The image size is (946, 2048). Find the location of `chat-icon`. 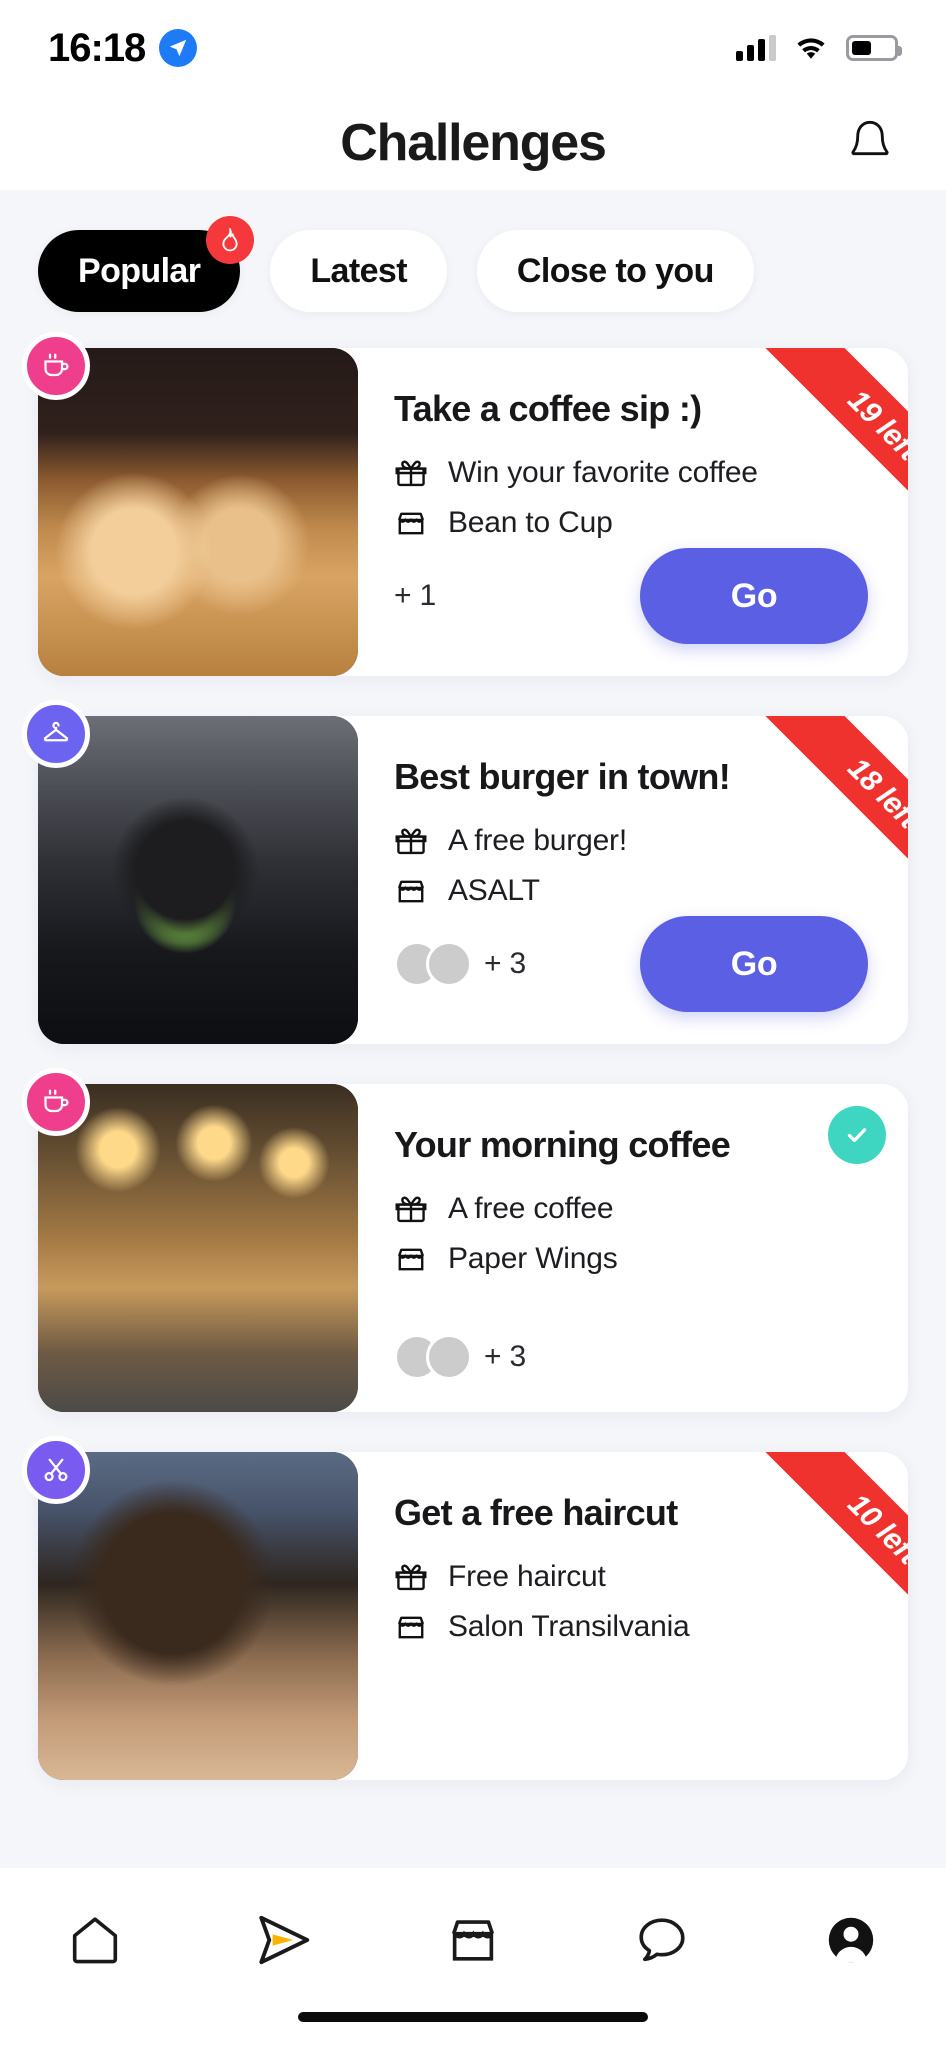

chat-icon is located at coordinates (662, 1940).